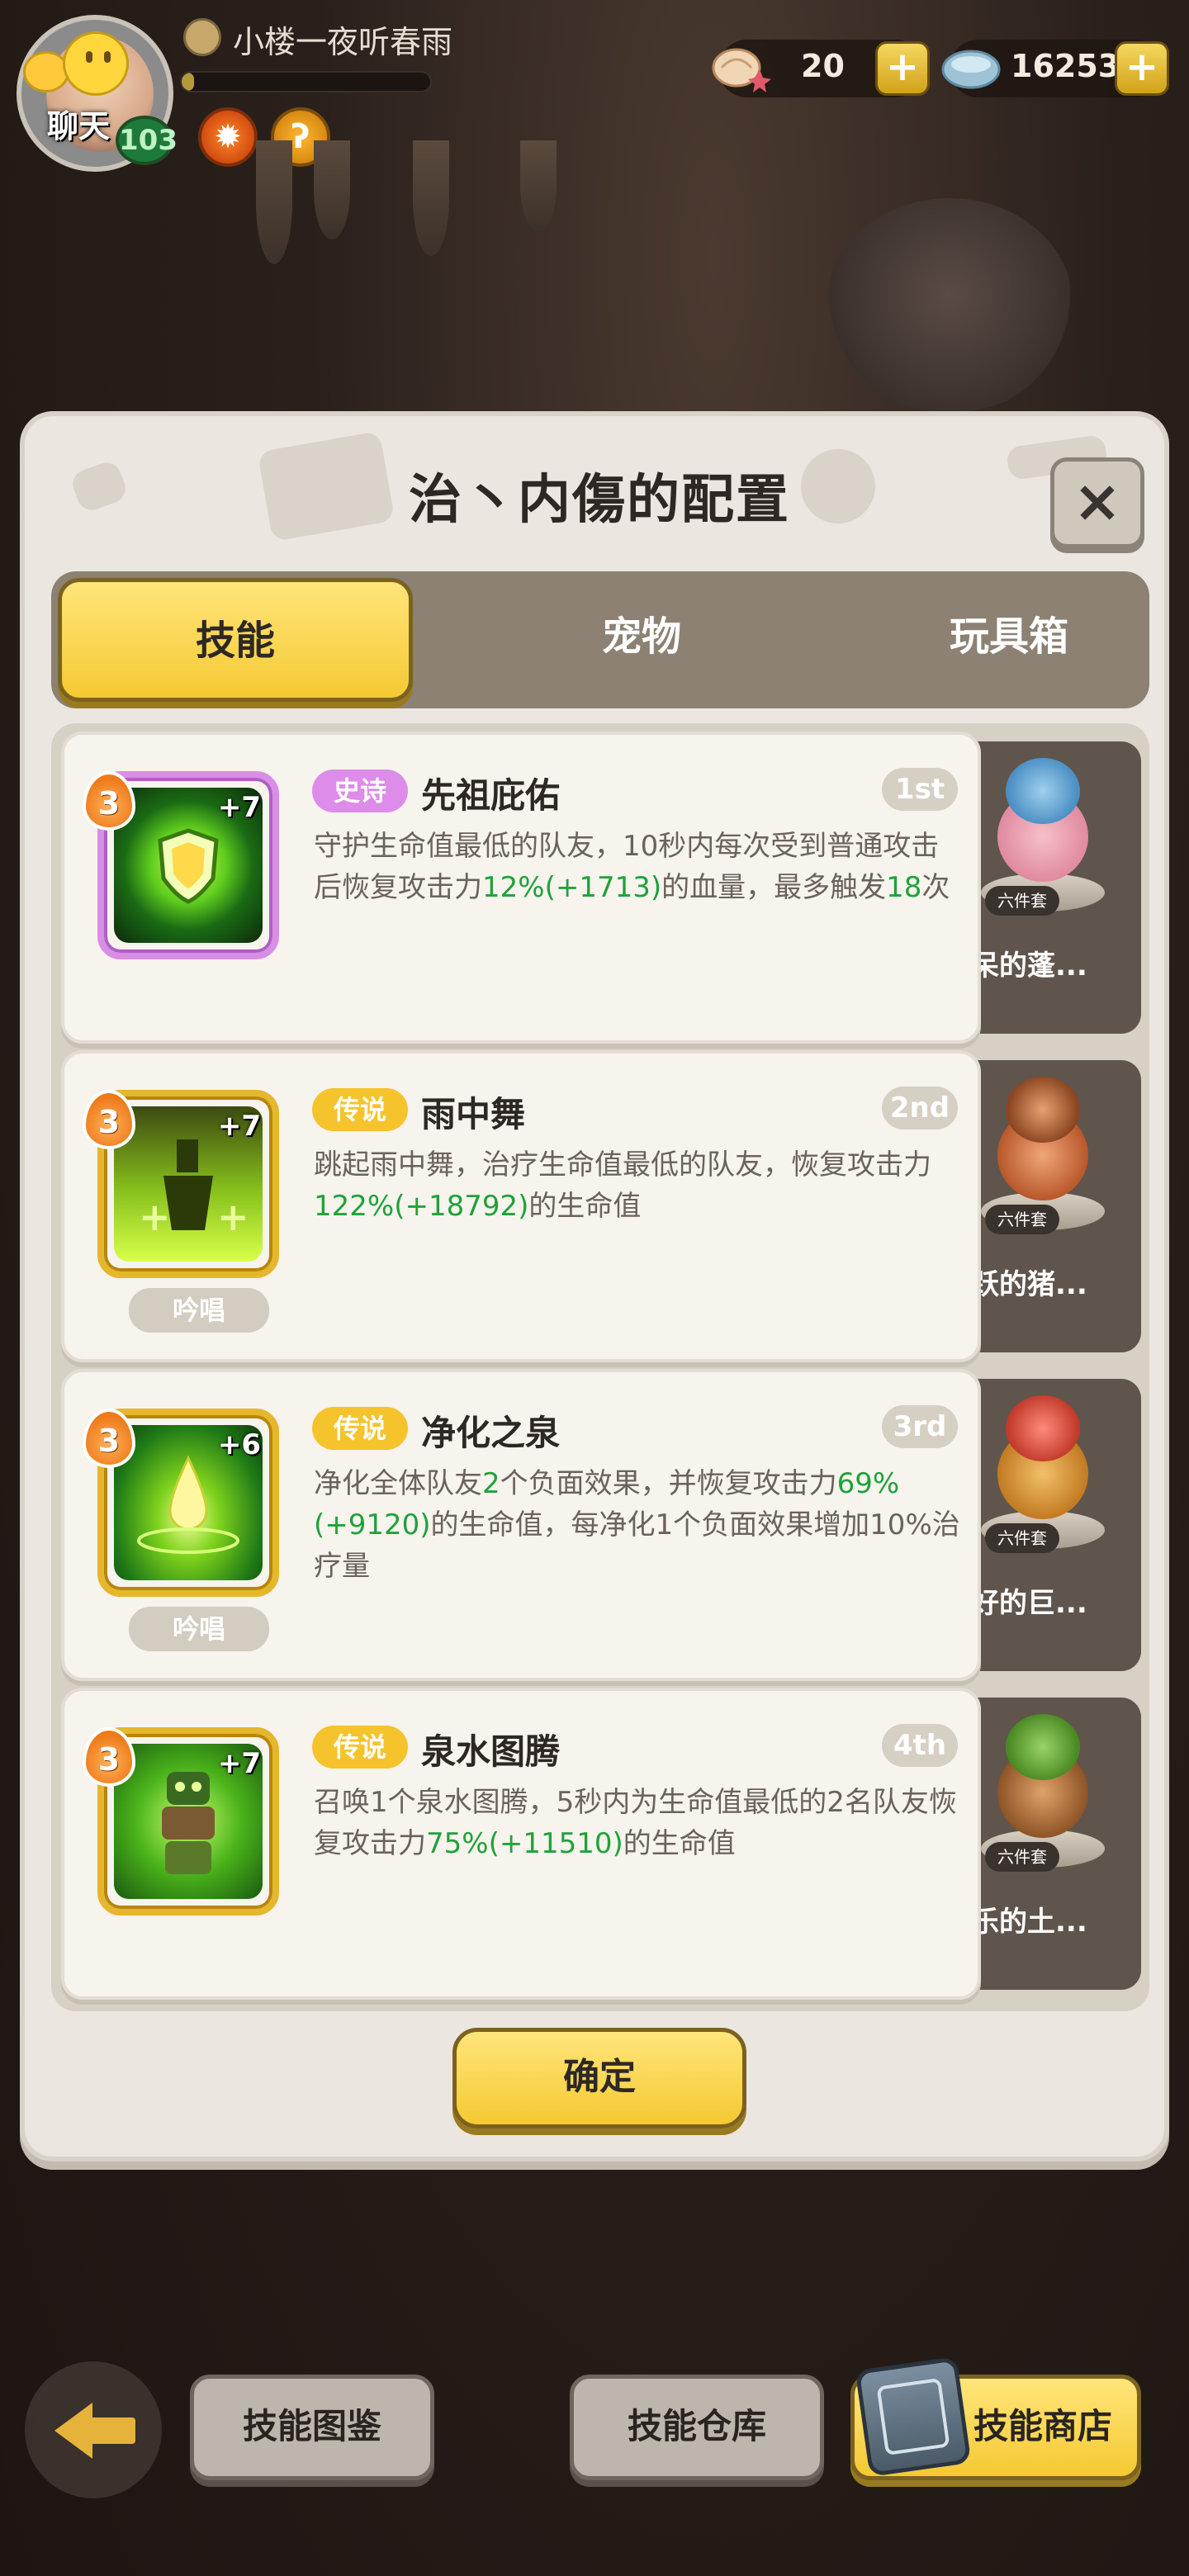 Image resolution: width=1189 pixels, height=2576 pixels. Describe the element at coordinates (949, 305) in the screenshot. I see `background-skull` at that location.